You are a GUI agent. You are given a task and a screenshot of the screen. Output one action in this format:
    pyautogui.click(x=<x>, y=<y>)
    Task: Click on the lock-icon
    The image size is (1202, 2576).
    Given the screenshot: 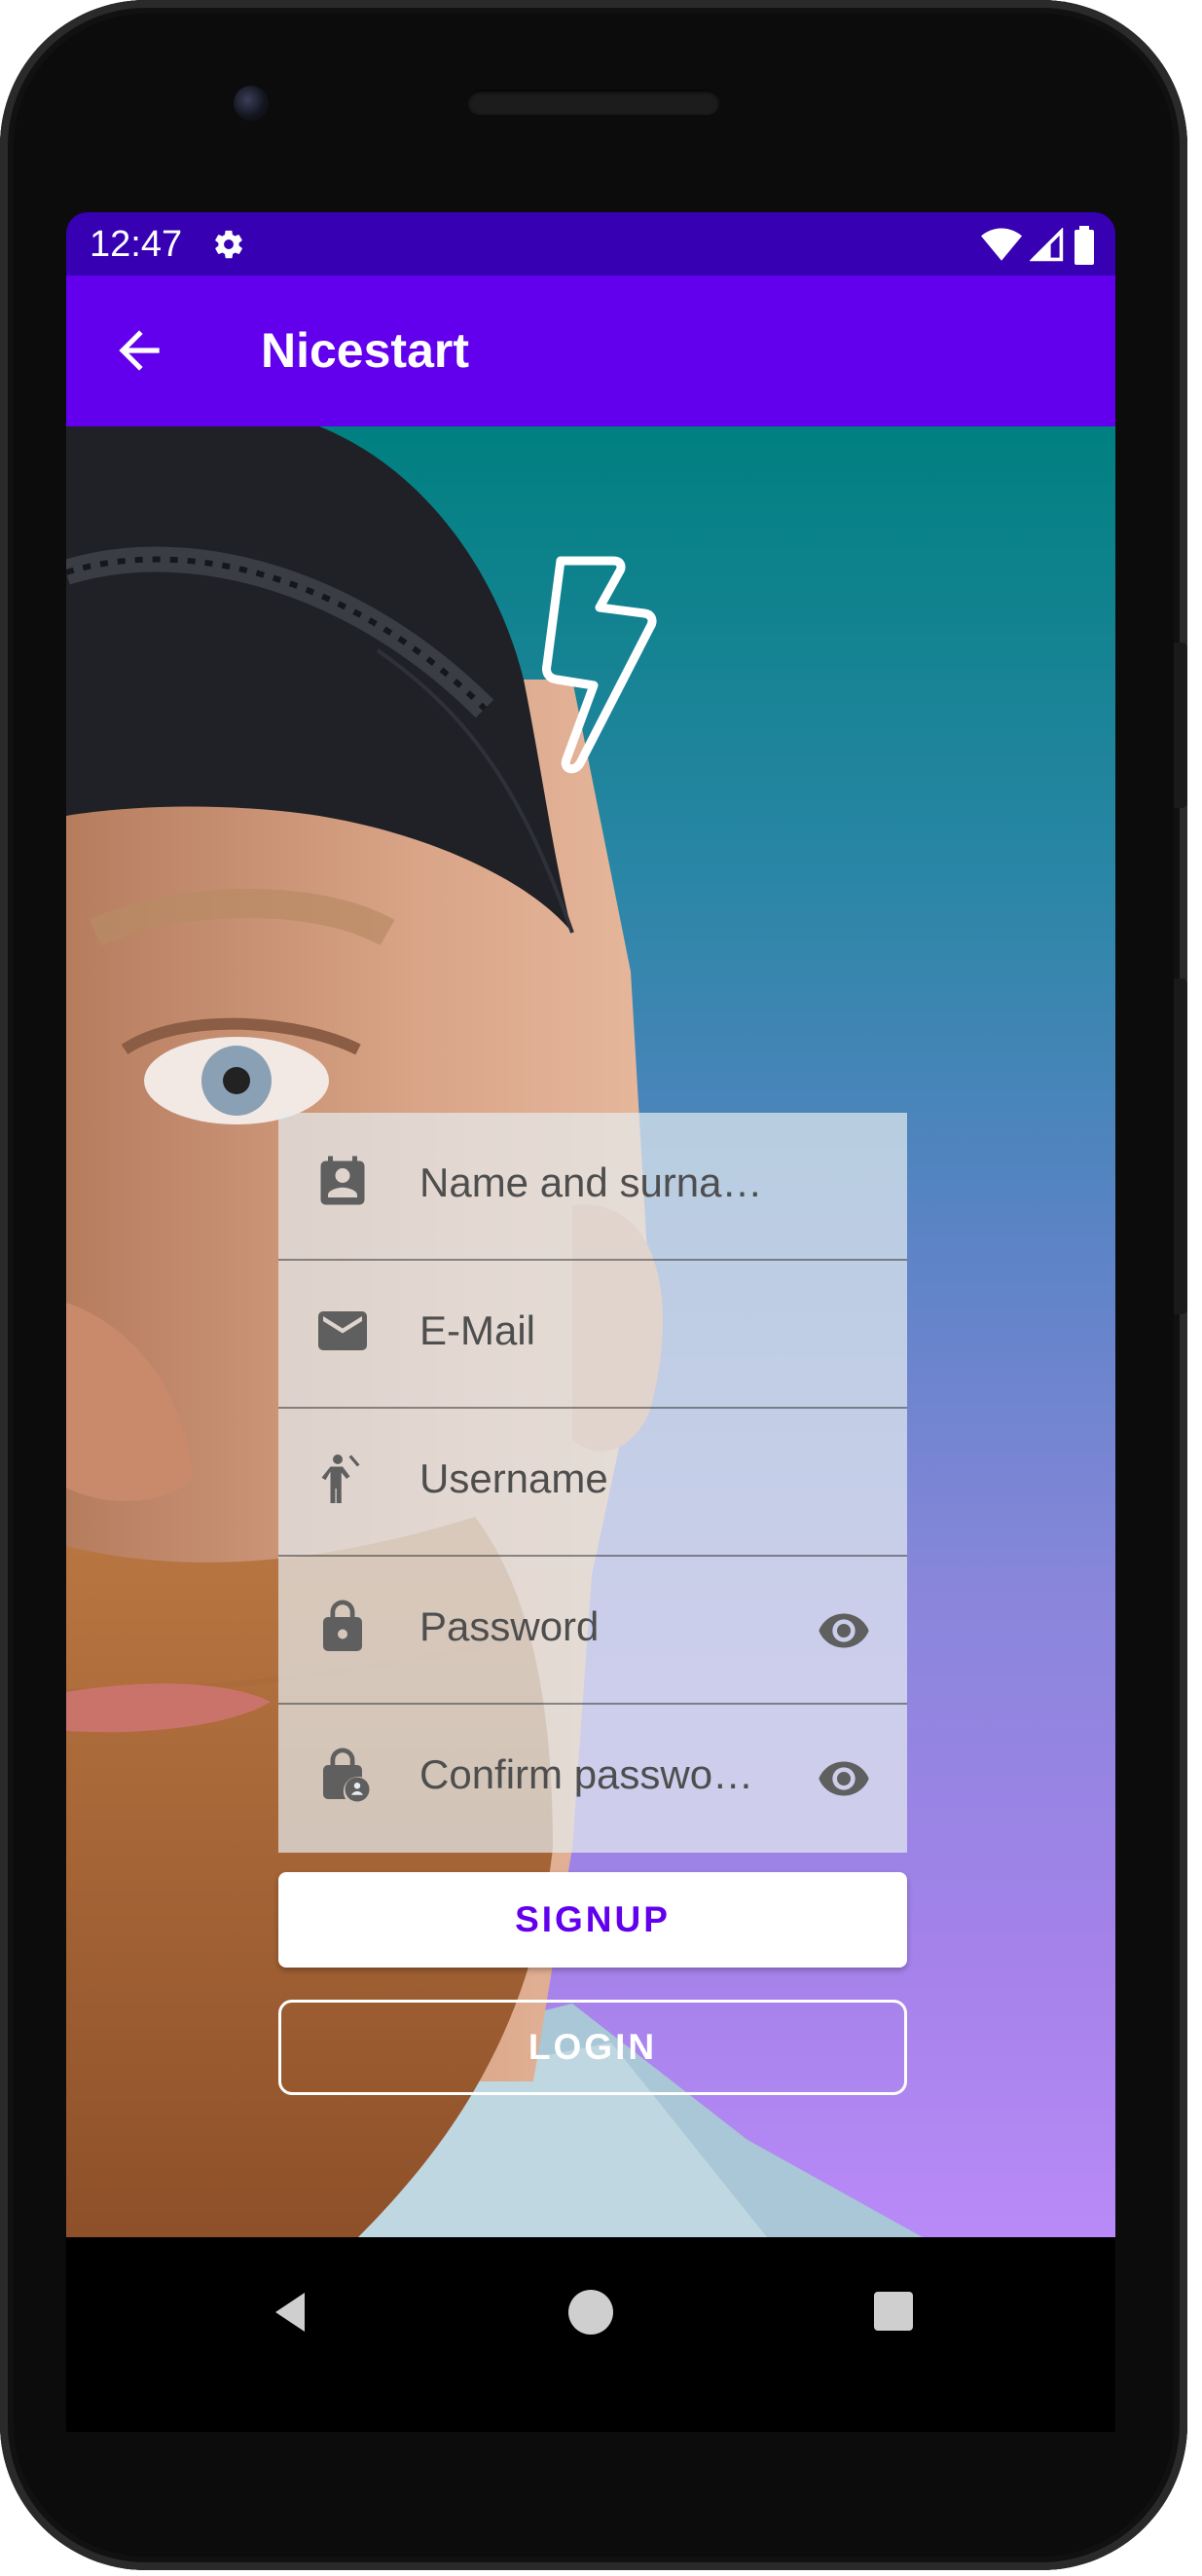 What is the action you would take?
    pyautogui.click(x=342, y=1625)
    